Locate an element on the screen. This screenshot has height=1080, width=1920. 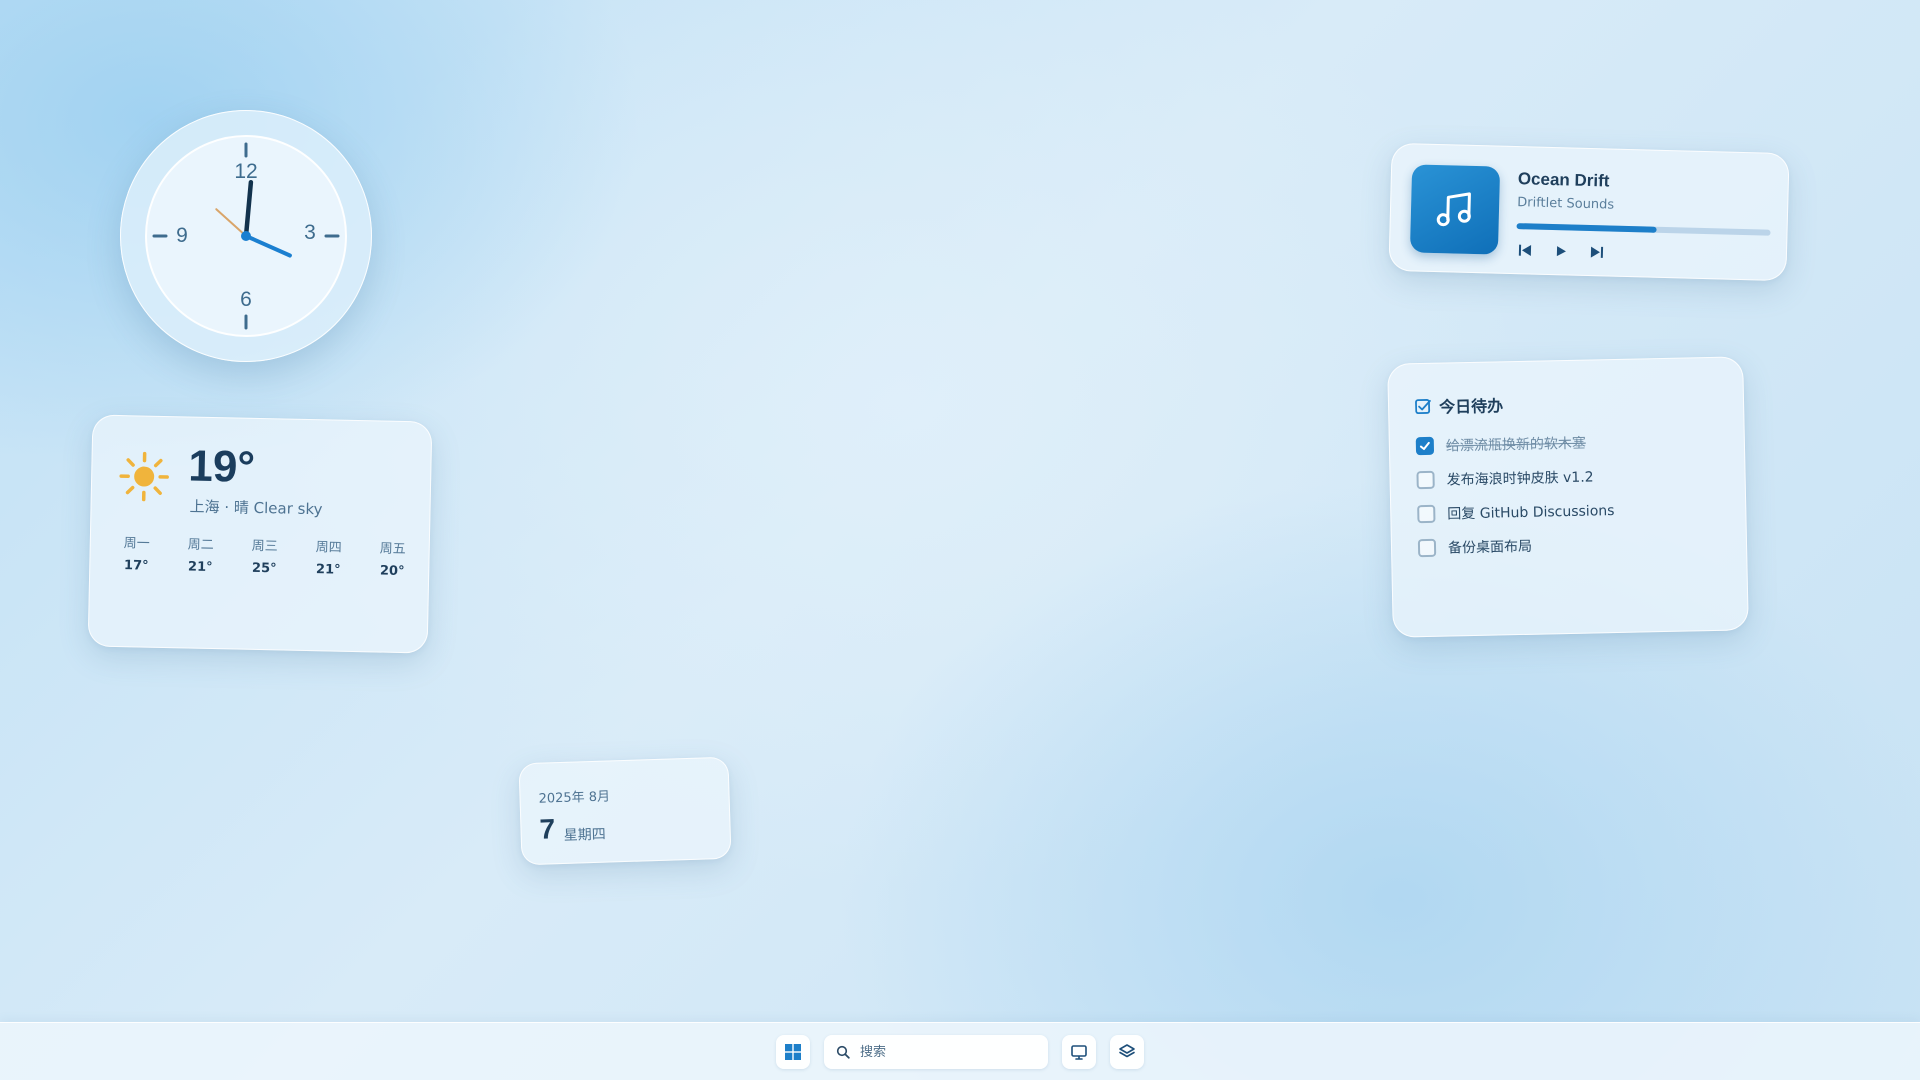
clock-number-6: 6 is located at coordinates (246, 299).